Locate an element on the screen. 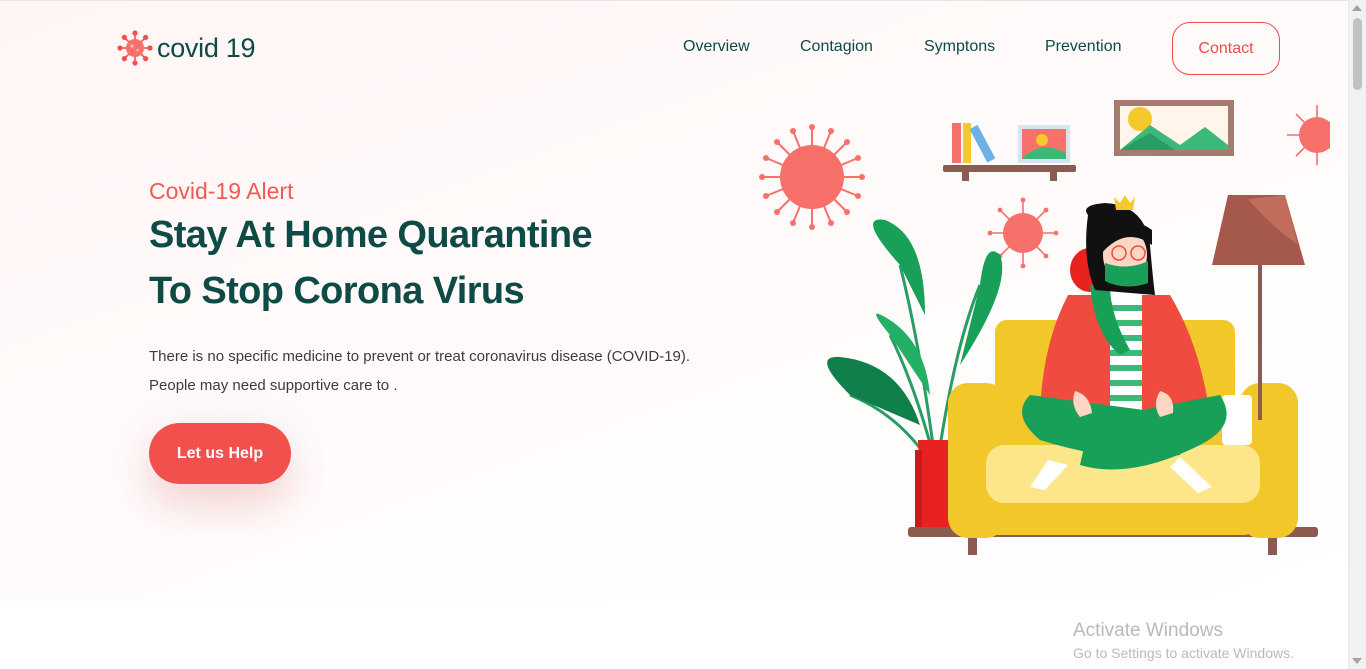 This screenshot has height=669, width=1366. nav-overview: Overview is located at coordinates (716, 47).